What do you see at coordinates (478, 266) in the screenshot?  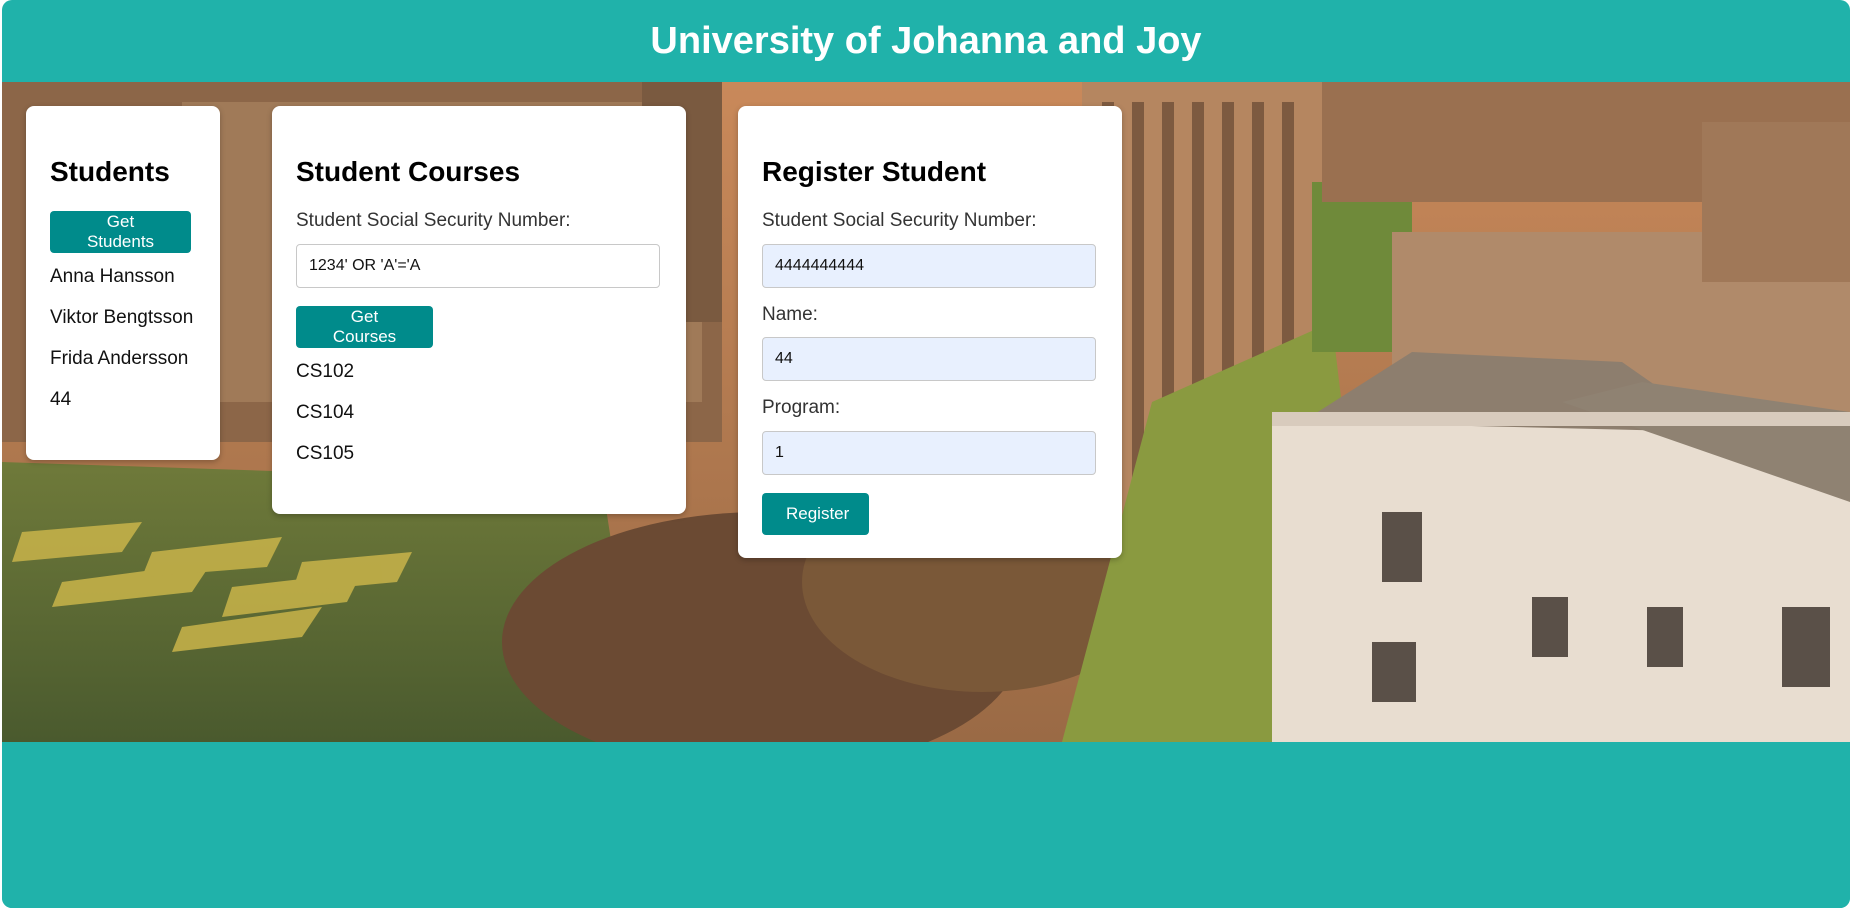 I see `courses-ssn-input` at bounding box center [478, 266].